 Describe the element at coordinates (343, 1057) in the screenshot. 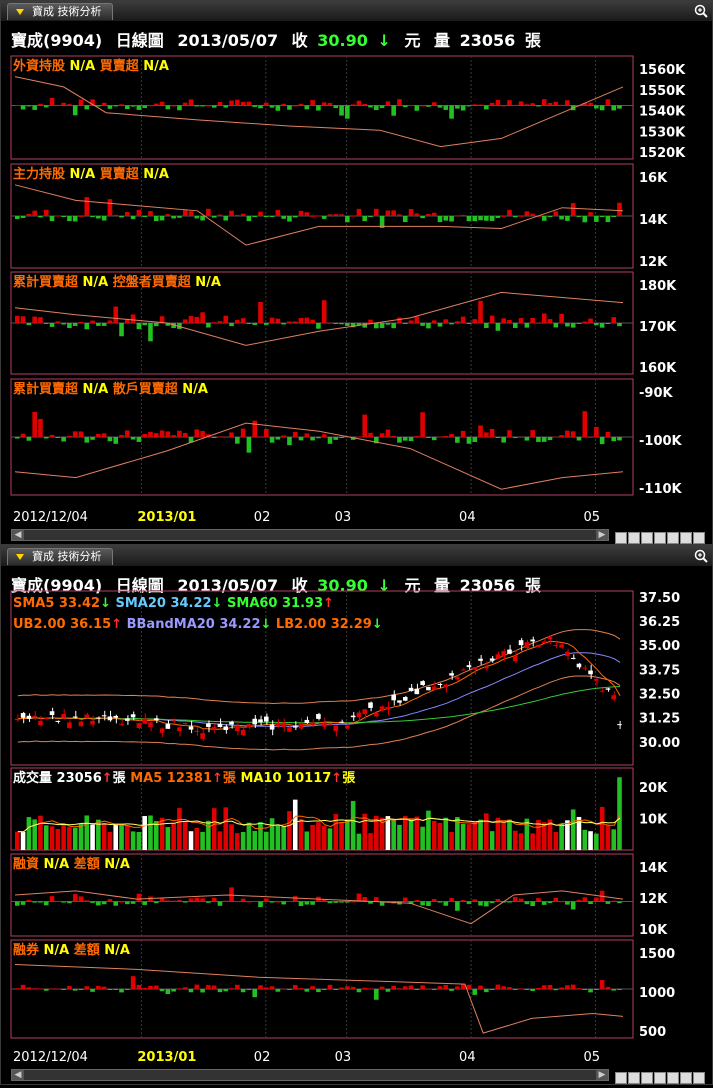

I see `x-tick-label: 03` at that location.